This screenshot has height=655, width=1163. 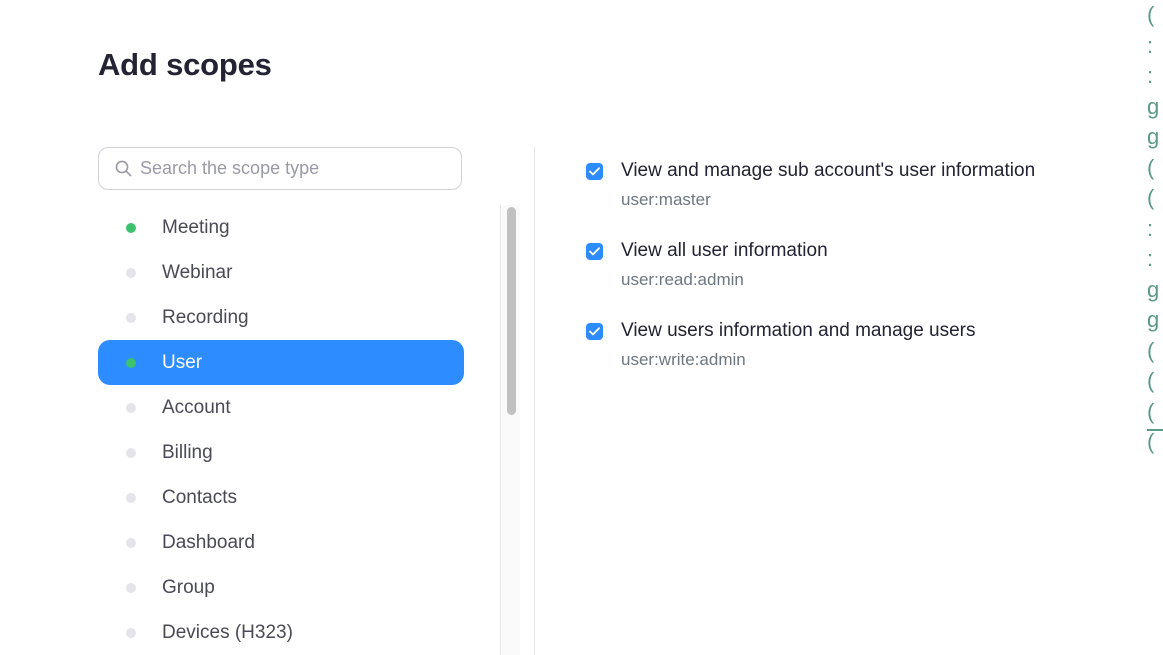 I want to click on scope-type-label: Billing, so click(x=187, y=452).